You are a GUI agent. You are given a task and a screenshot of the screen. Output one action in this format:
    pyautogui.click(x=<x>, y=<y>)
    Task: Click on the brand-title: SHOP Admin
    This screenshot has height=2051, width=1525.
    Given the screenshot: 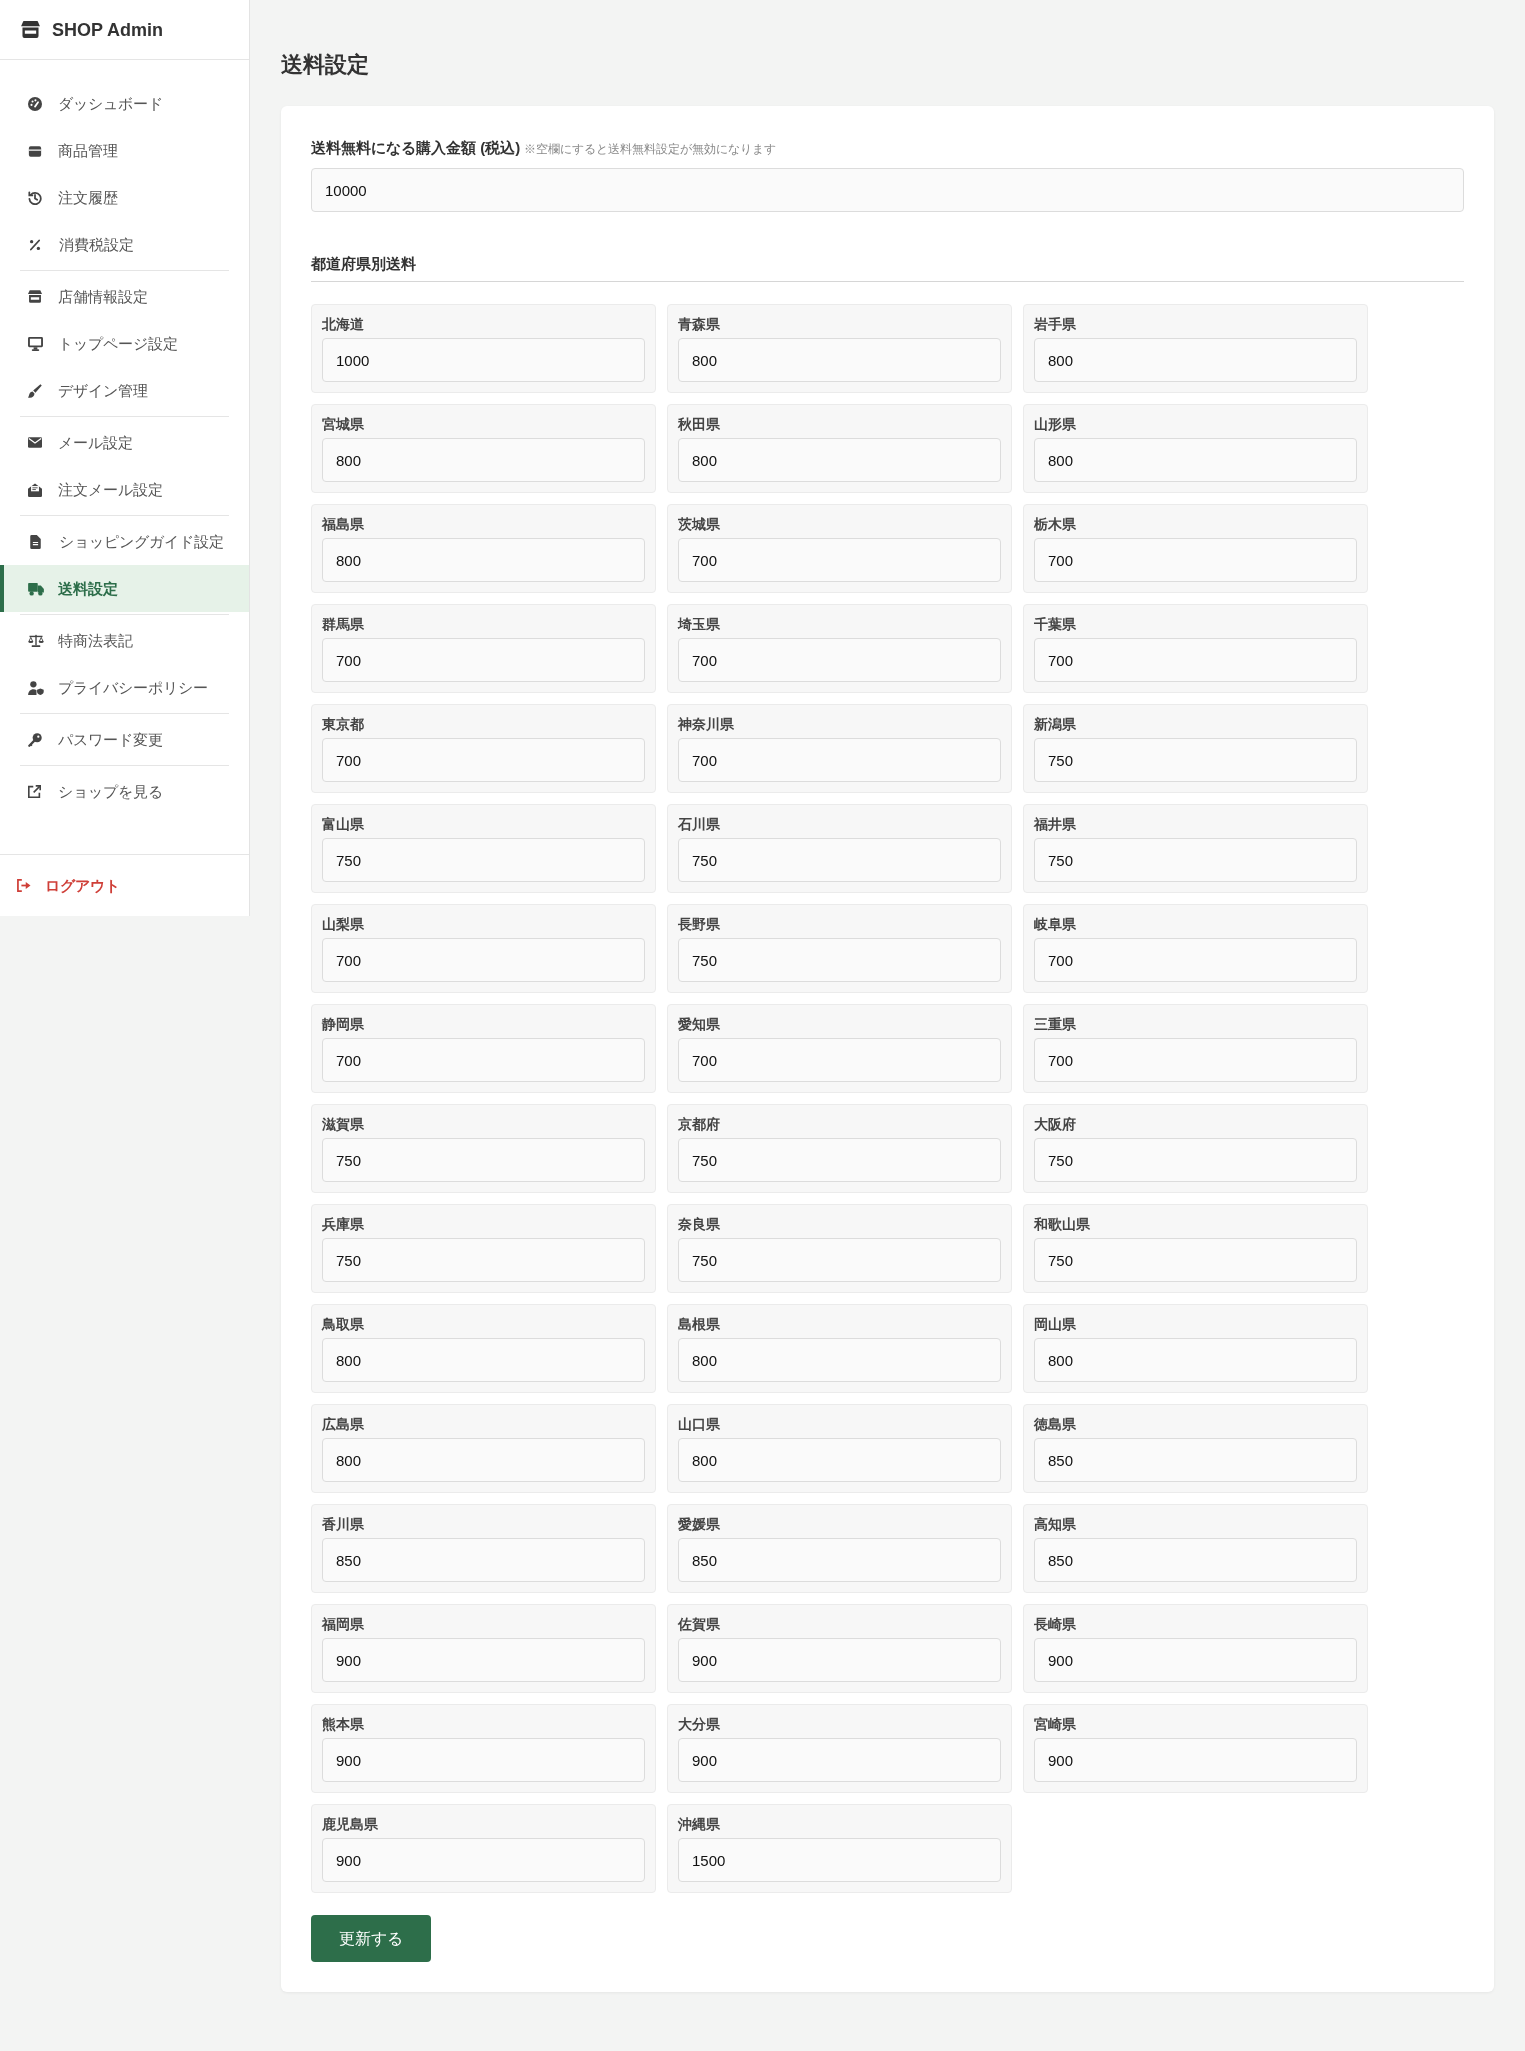 What is the action you would take?
    pyautogui.click(x=107, y=30)
    